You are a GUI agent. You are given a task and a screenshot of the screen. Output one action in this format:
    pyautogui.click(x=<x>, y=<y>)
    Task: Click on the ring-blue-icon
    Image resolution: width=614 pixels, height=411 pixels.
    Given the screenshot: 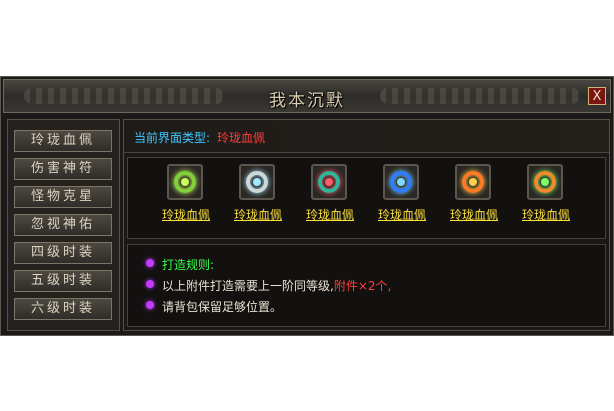 What is the action you would take?
    pyautogui.click(x=401, y=182)
    